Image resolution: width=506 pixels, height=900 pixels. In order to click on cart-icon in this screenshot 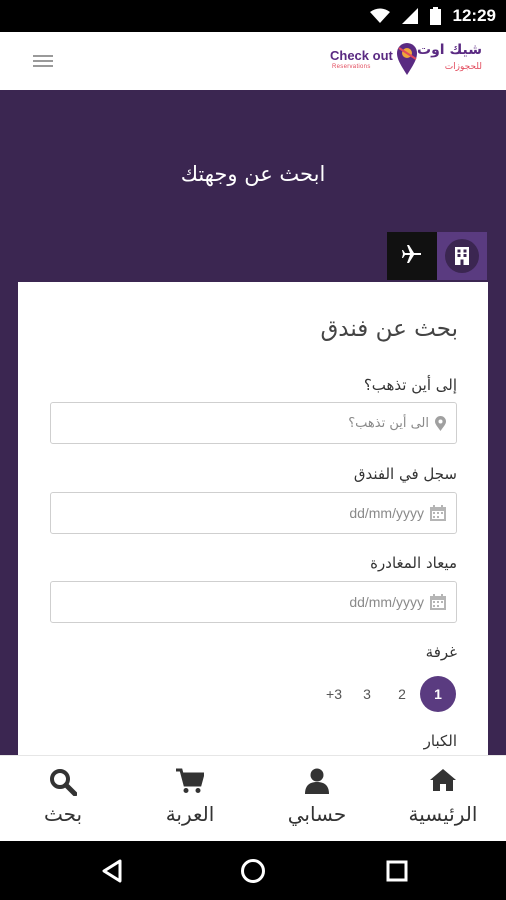, I will do `click(190, 781)`.